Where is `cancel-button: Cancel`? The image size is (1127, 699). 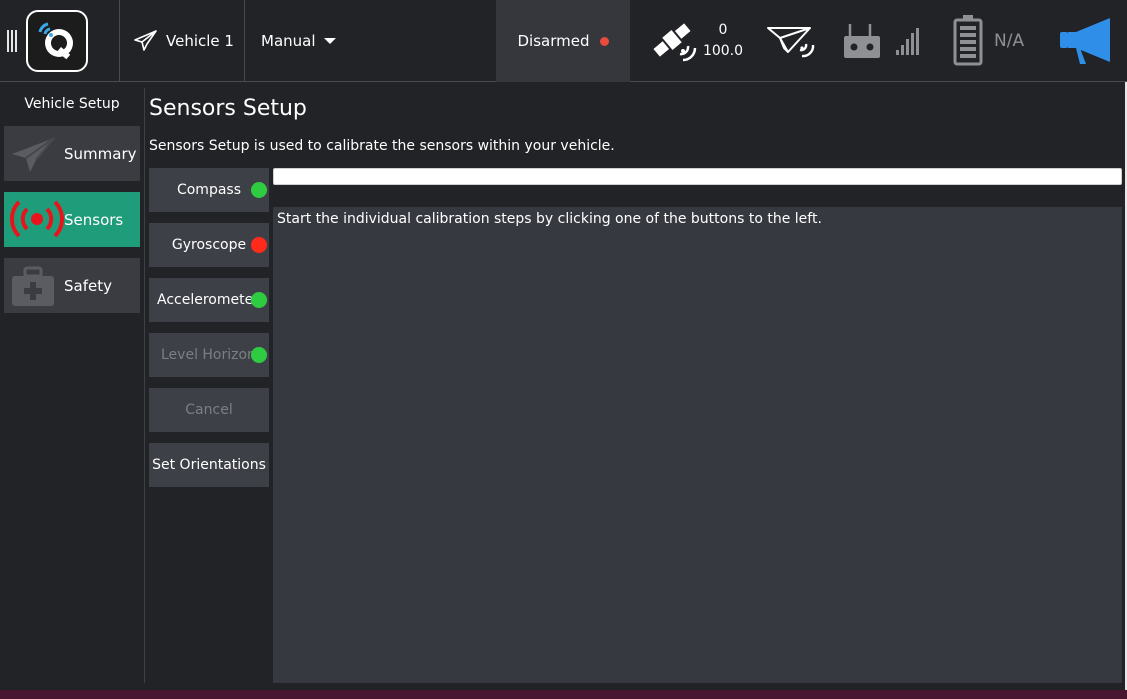 cancel-button: Cancel is located at coordinates (209, 410).